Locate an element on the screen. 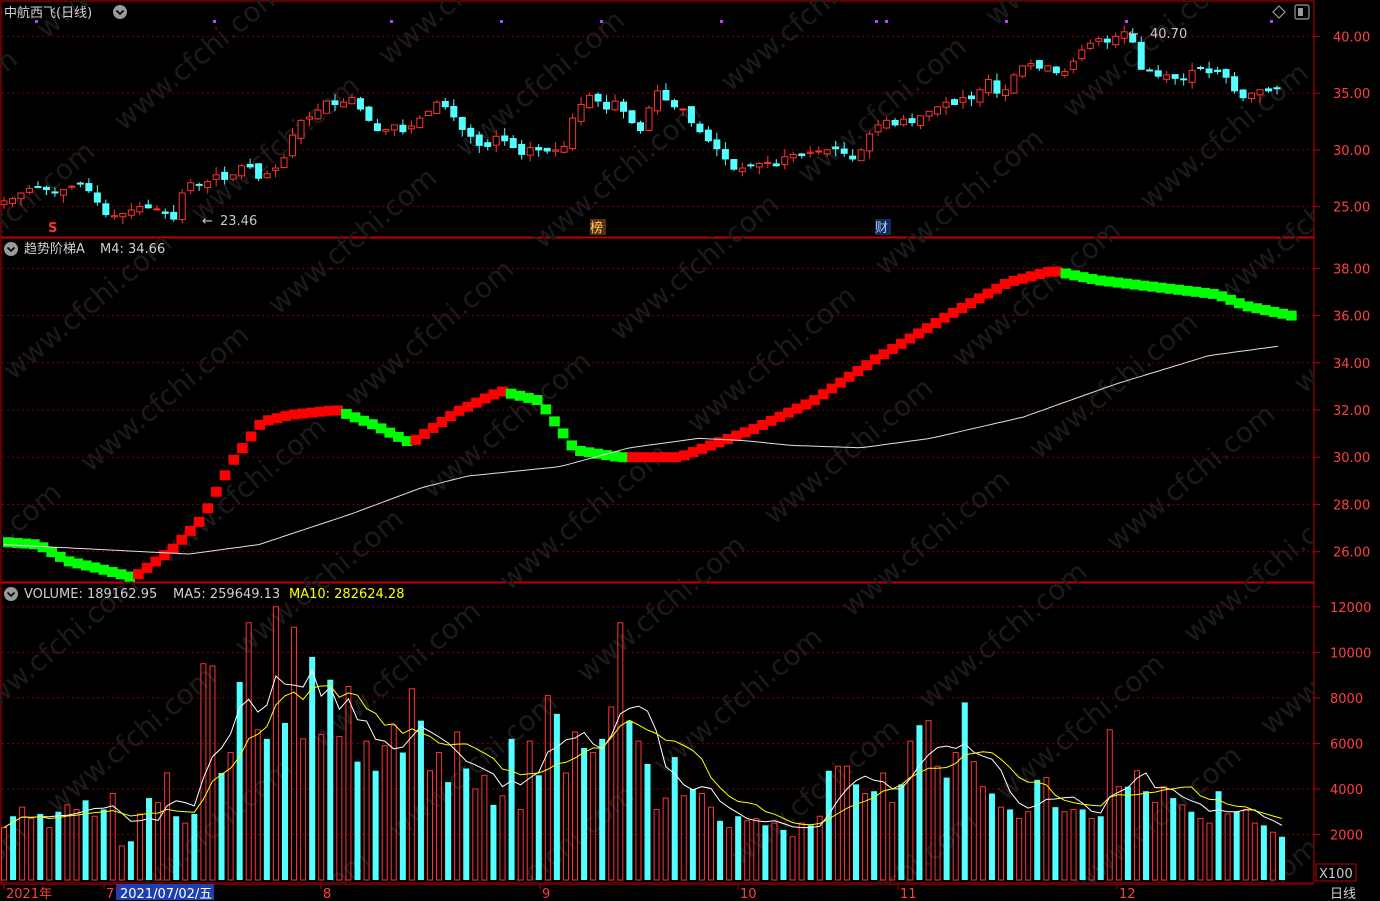 The image size is (1380, 901). high-marker: ← is located at coordinates (1133, 34).